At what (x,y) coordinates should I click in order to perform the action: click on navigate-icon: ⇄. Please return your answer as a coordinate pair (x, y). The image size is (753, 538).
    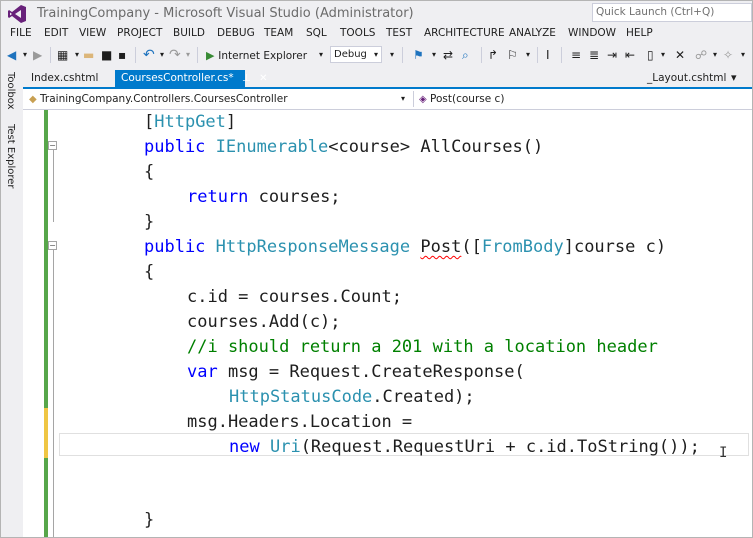
    Looking at the image, I should click on (448, 55).